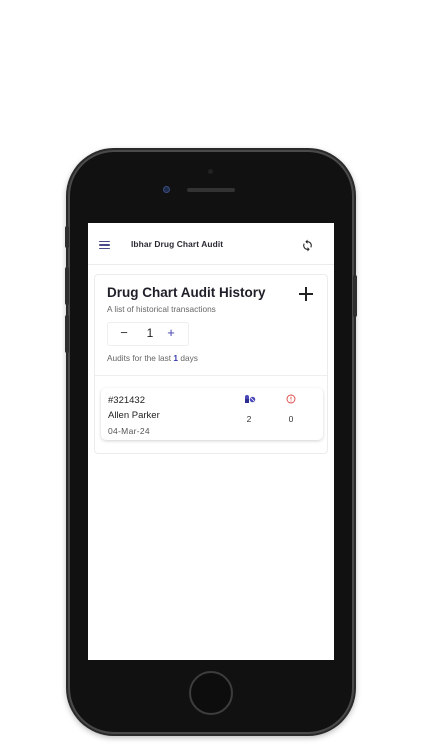 Image resolution: width=422 pixels, height=750 pixels. What do you see at coordinates (211, 190) in the screenshot?
I see `phone-speaker` at bounding box center [211, 190].